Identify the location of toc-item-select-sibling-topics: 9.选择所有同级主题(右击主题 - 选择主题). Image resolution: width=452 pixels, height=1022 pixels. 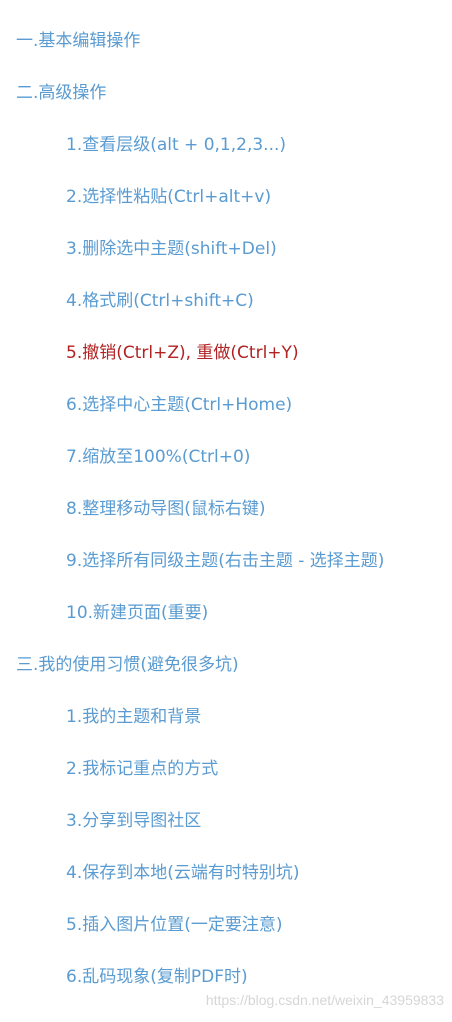
(225, 561).